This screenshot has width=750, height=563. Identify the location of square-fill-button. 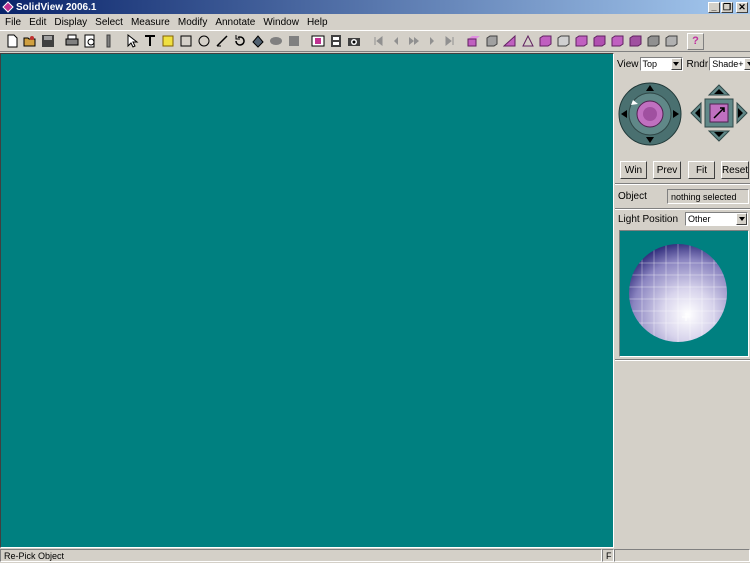
(293, 41).